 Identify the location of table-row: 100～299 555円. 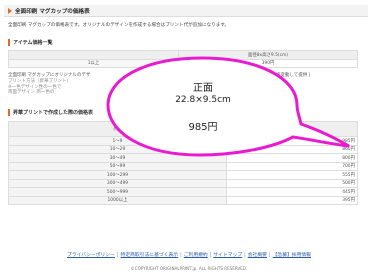
(183, 175).